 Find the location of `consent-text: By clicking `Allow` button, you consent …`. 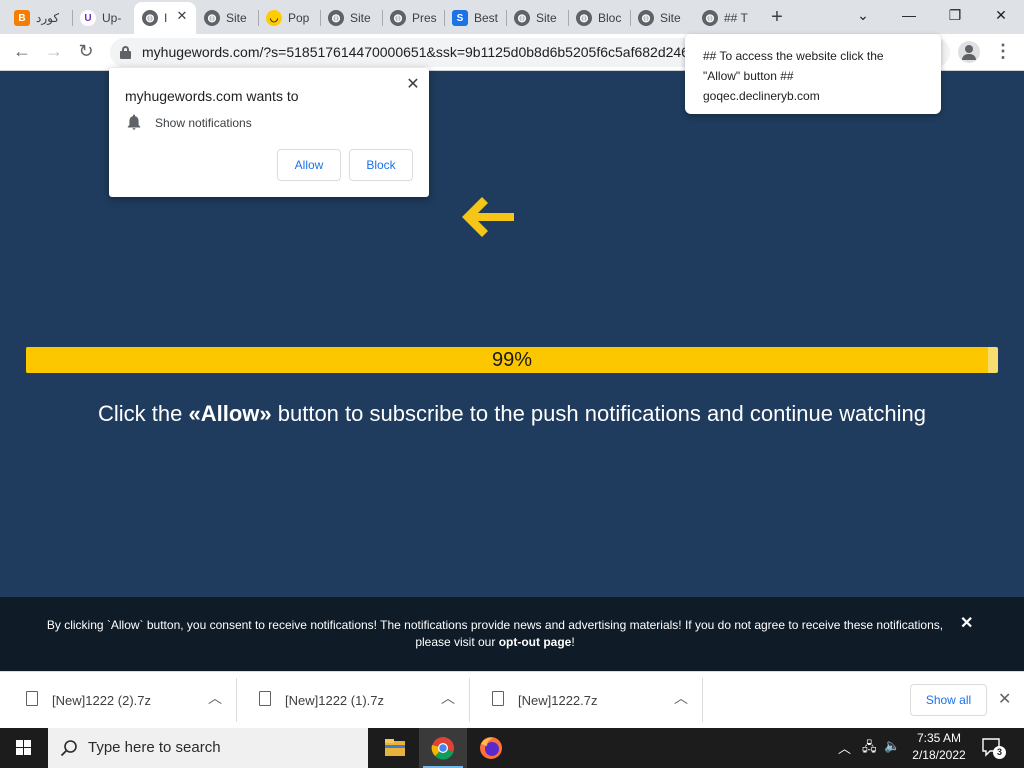

consent-text: By clicking `Allow` button, you consent … is located at coordinates (495, 634).